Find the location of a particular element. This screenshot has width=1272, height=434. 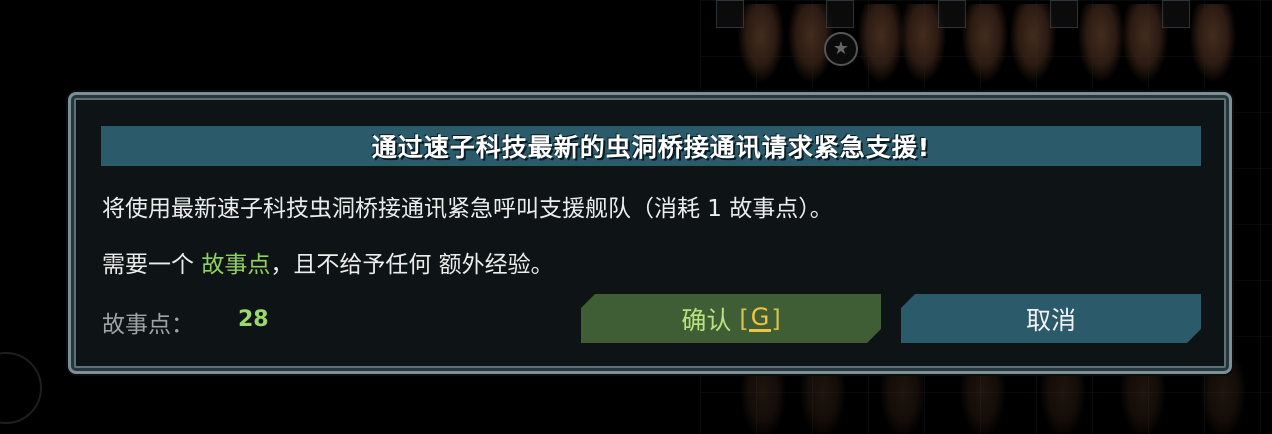

confirm-hotkey: [G] is located at coordinates (759, 319).